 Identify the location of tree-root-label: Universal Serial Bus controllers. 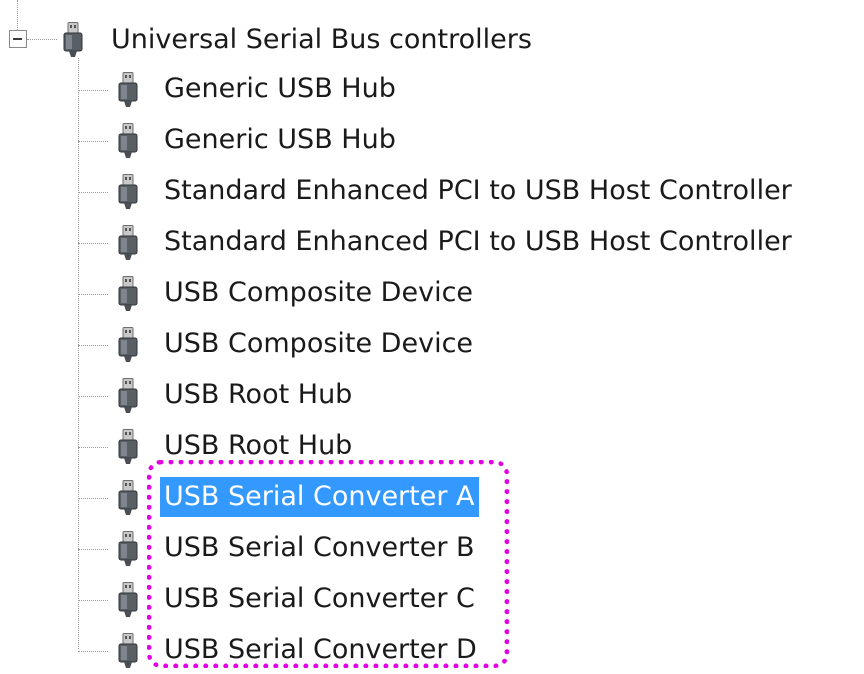
(321, 40).